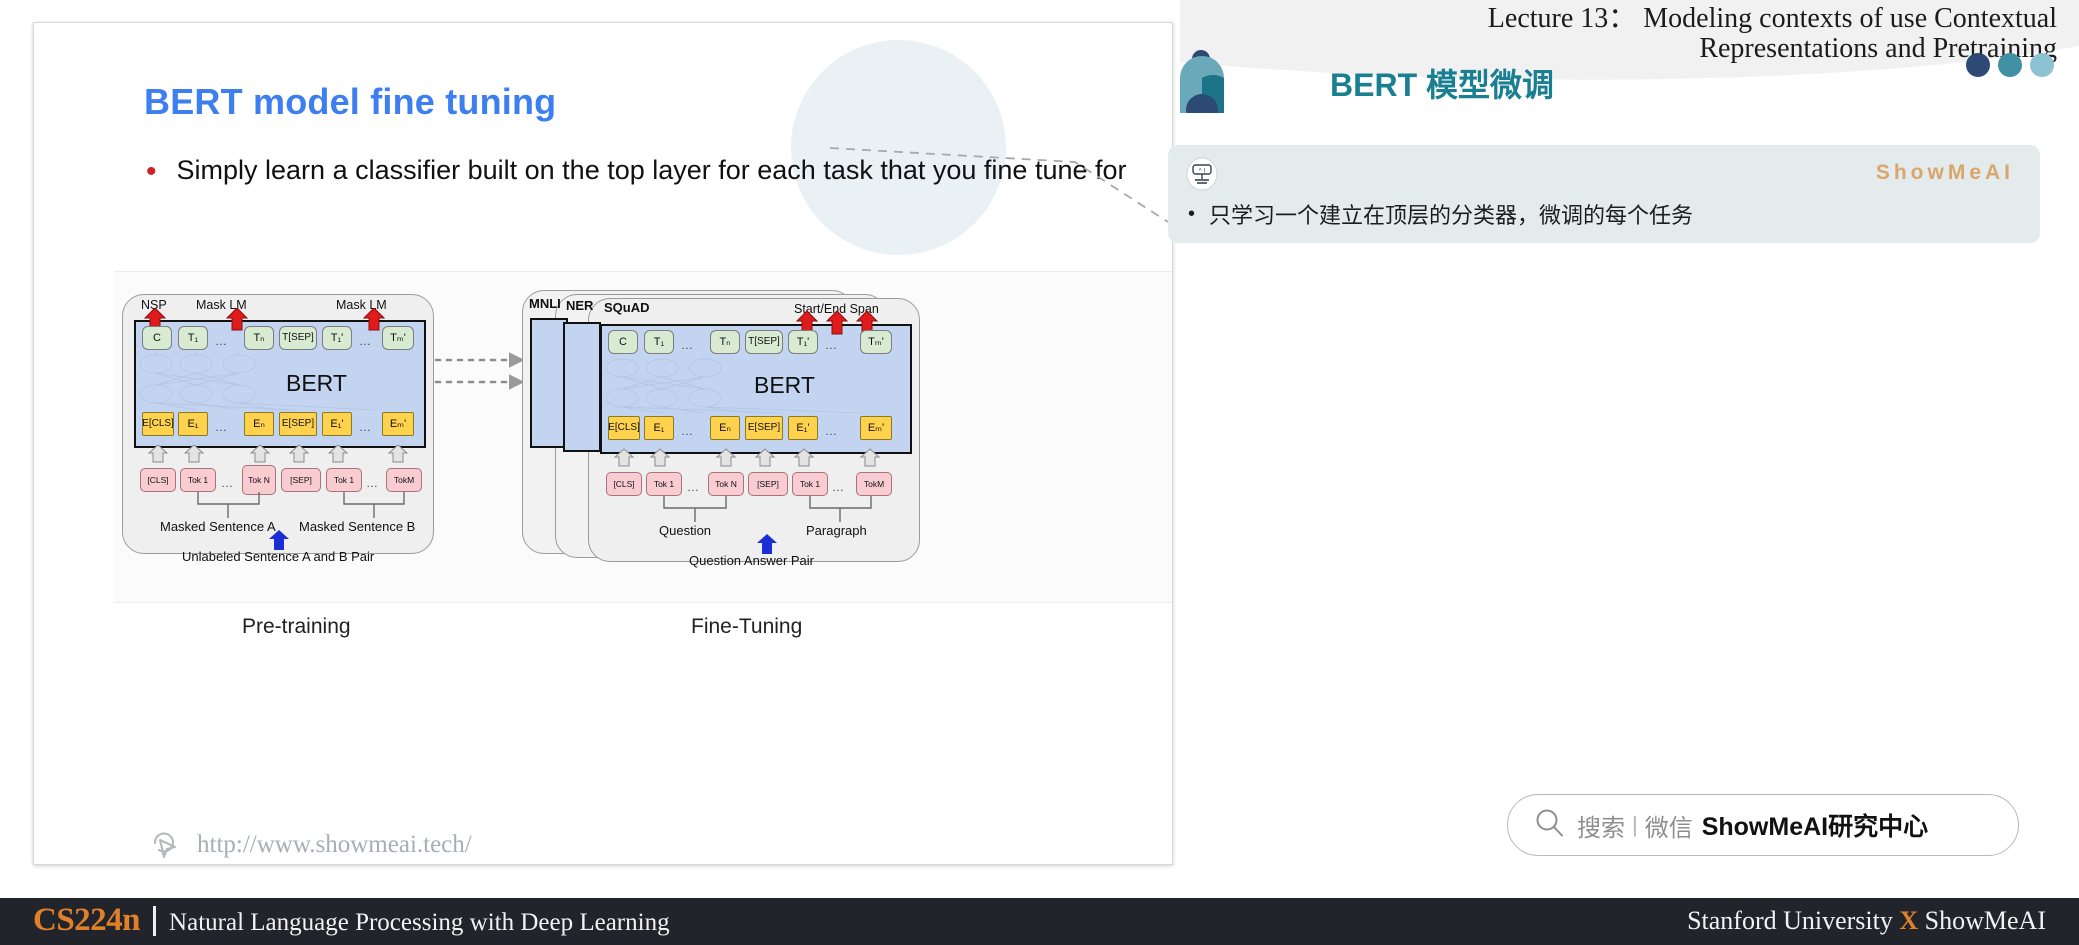 This screenshot has width=2079, height=945. I want to click on finetune-e-cell-7: Eₘ', so click(876, 428).